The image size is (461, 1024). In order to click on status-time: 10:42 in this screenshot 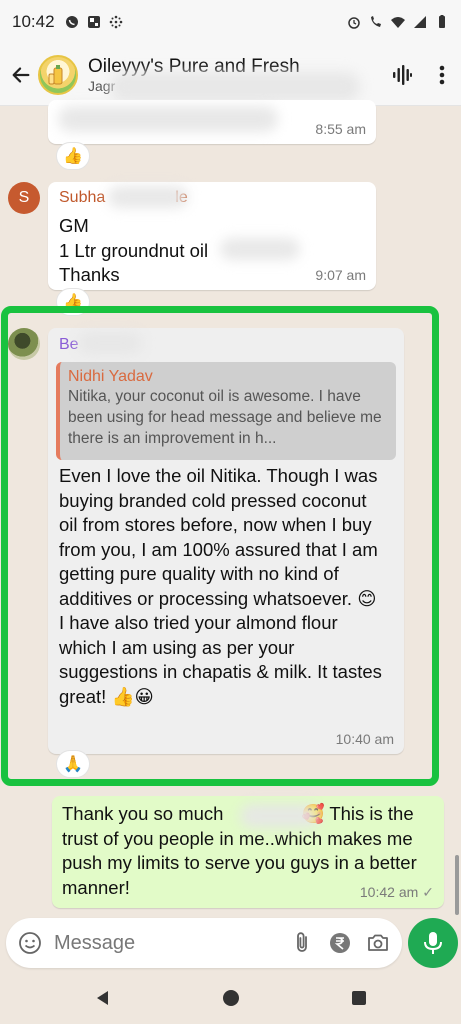, I will do `click(33, 21)`.